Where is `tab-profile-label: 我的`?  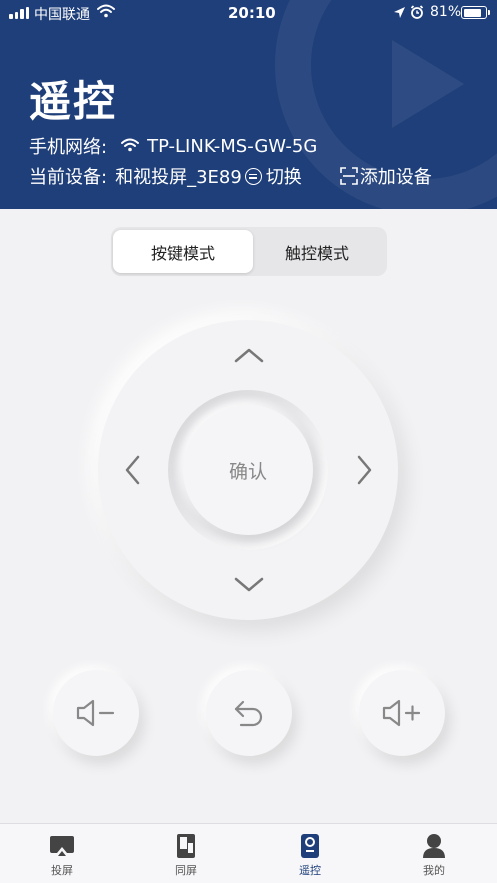
tab-profile-label: 我的 is located at coordinates (434, 870).